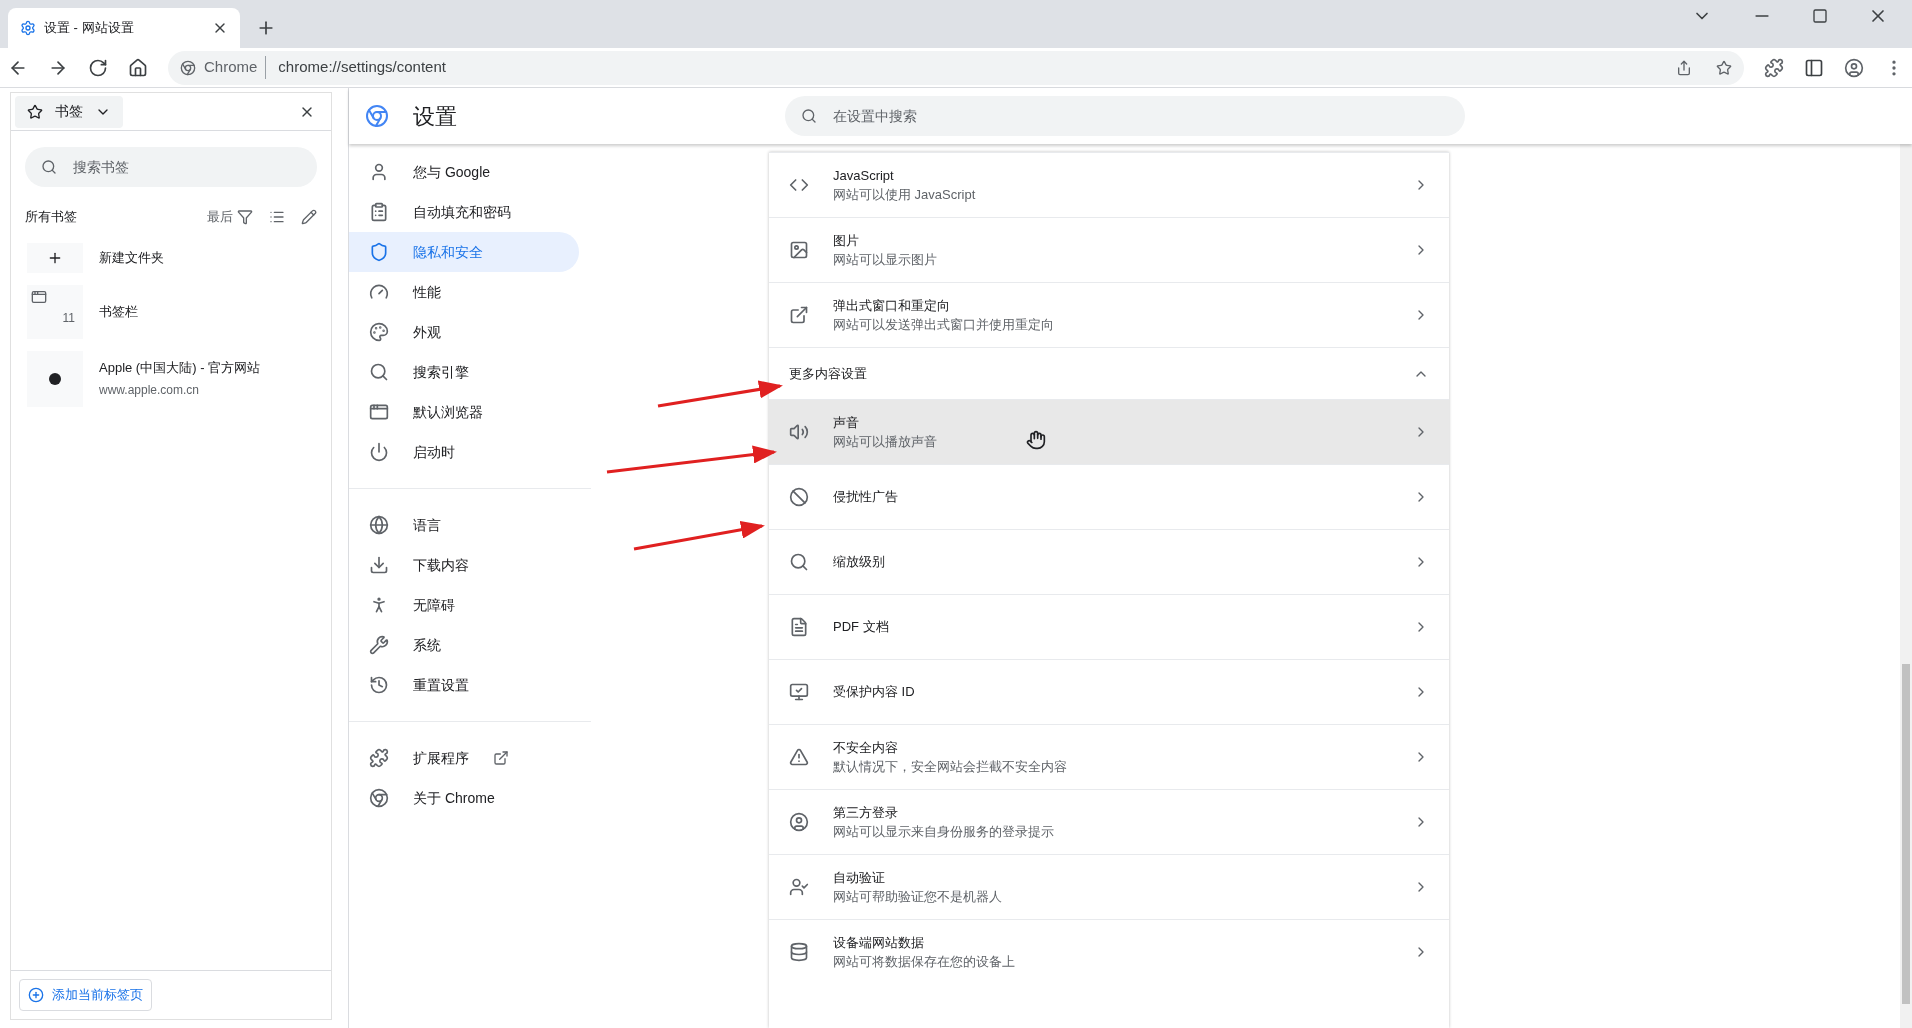  What do you see at coordinates (377, 116) in the screenshot?
I see `chrome-logo-icon` at bounding box center [377, 116].